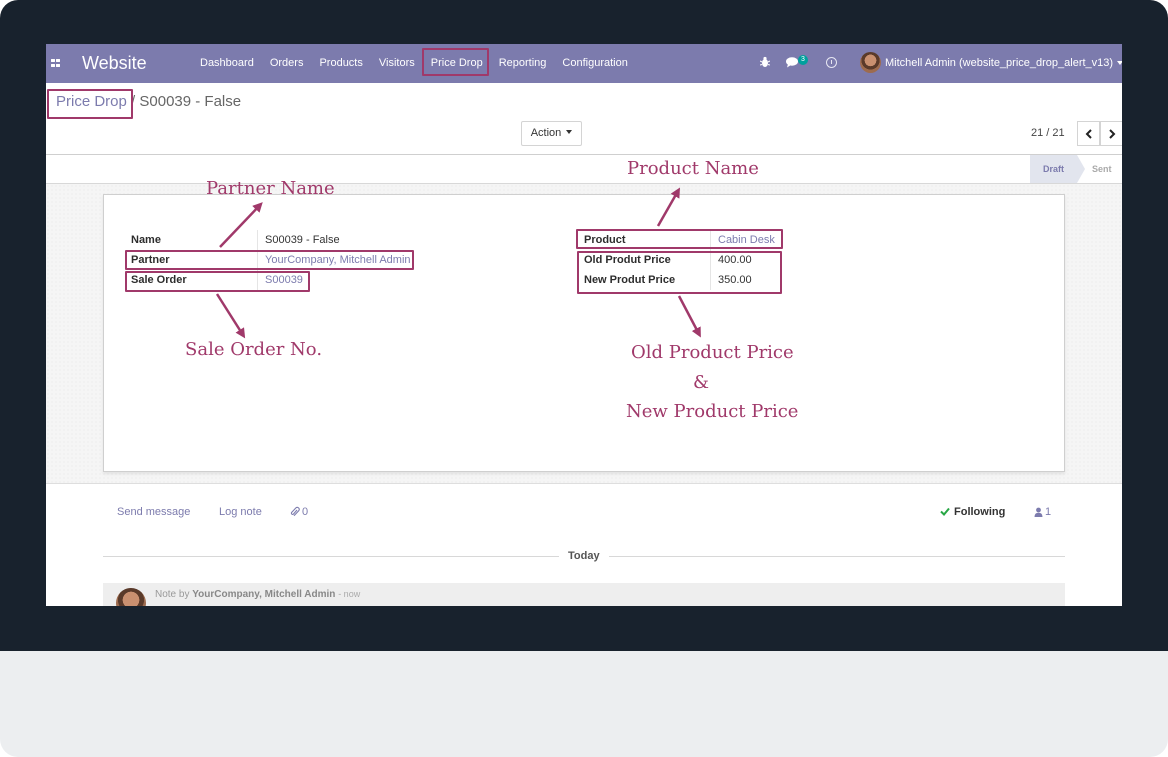 This screenshot has height=757, width=1168. I want to click on paperclip-icon, so click(295, 512).